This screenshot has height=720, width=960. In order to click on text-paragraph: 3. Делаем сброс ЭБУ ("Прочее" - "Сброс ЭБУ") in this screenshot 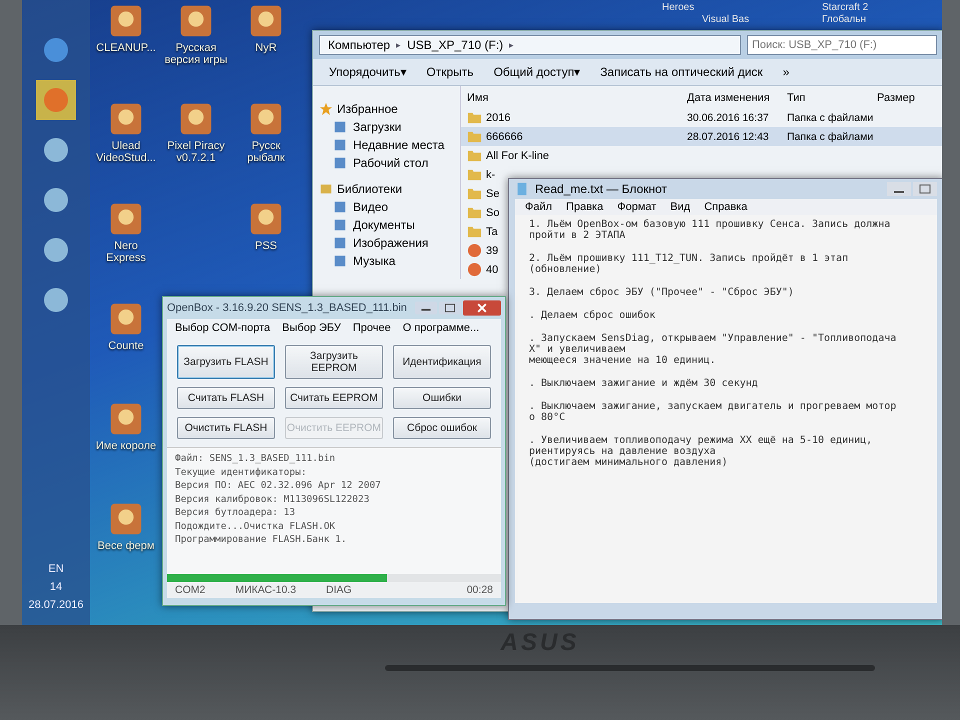, I will do `click(662, 292)`.